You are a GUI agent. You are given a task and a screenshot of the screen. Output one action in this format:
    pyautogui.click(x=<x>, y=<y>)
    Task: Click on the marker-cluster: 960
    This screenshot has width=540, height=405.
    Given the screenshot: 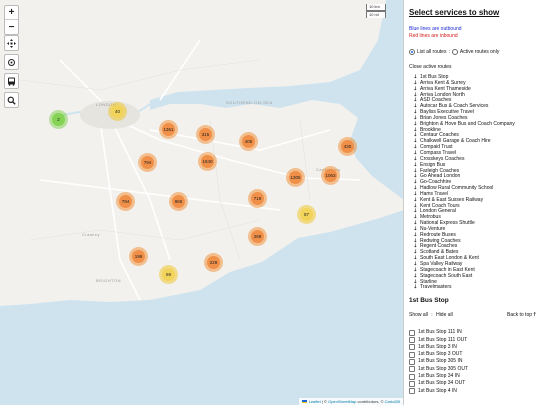 What is the action you would take?
    pyautogui.click(x=178, y=201)
    